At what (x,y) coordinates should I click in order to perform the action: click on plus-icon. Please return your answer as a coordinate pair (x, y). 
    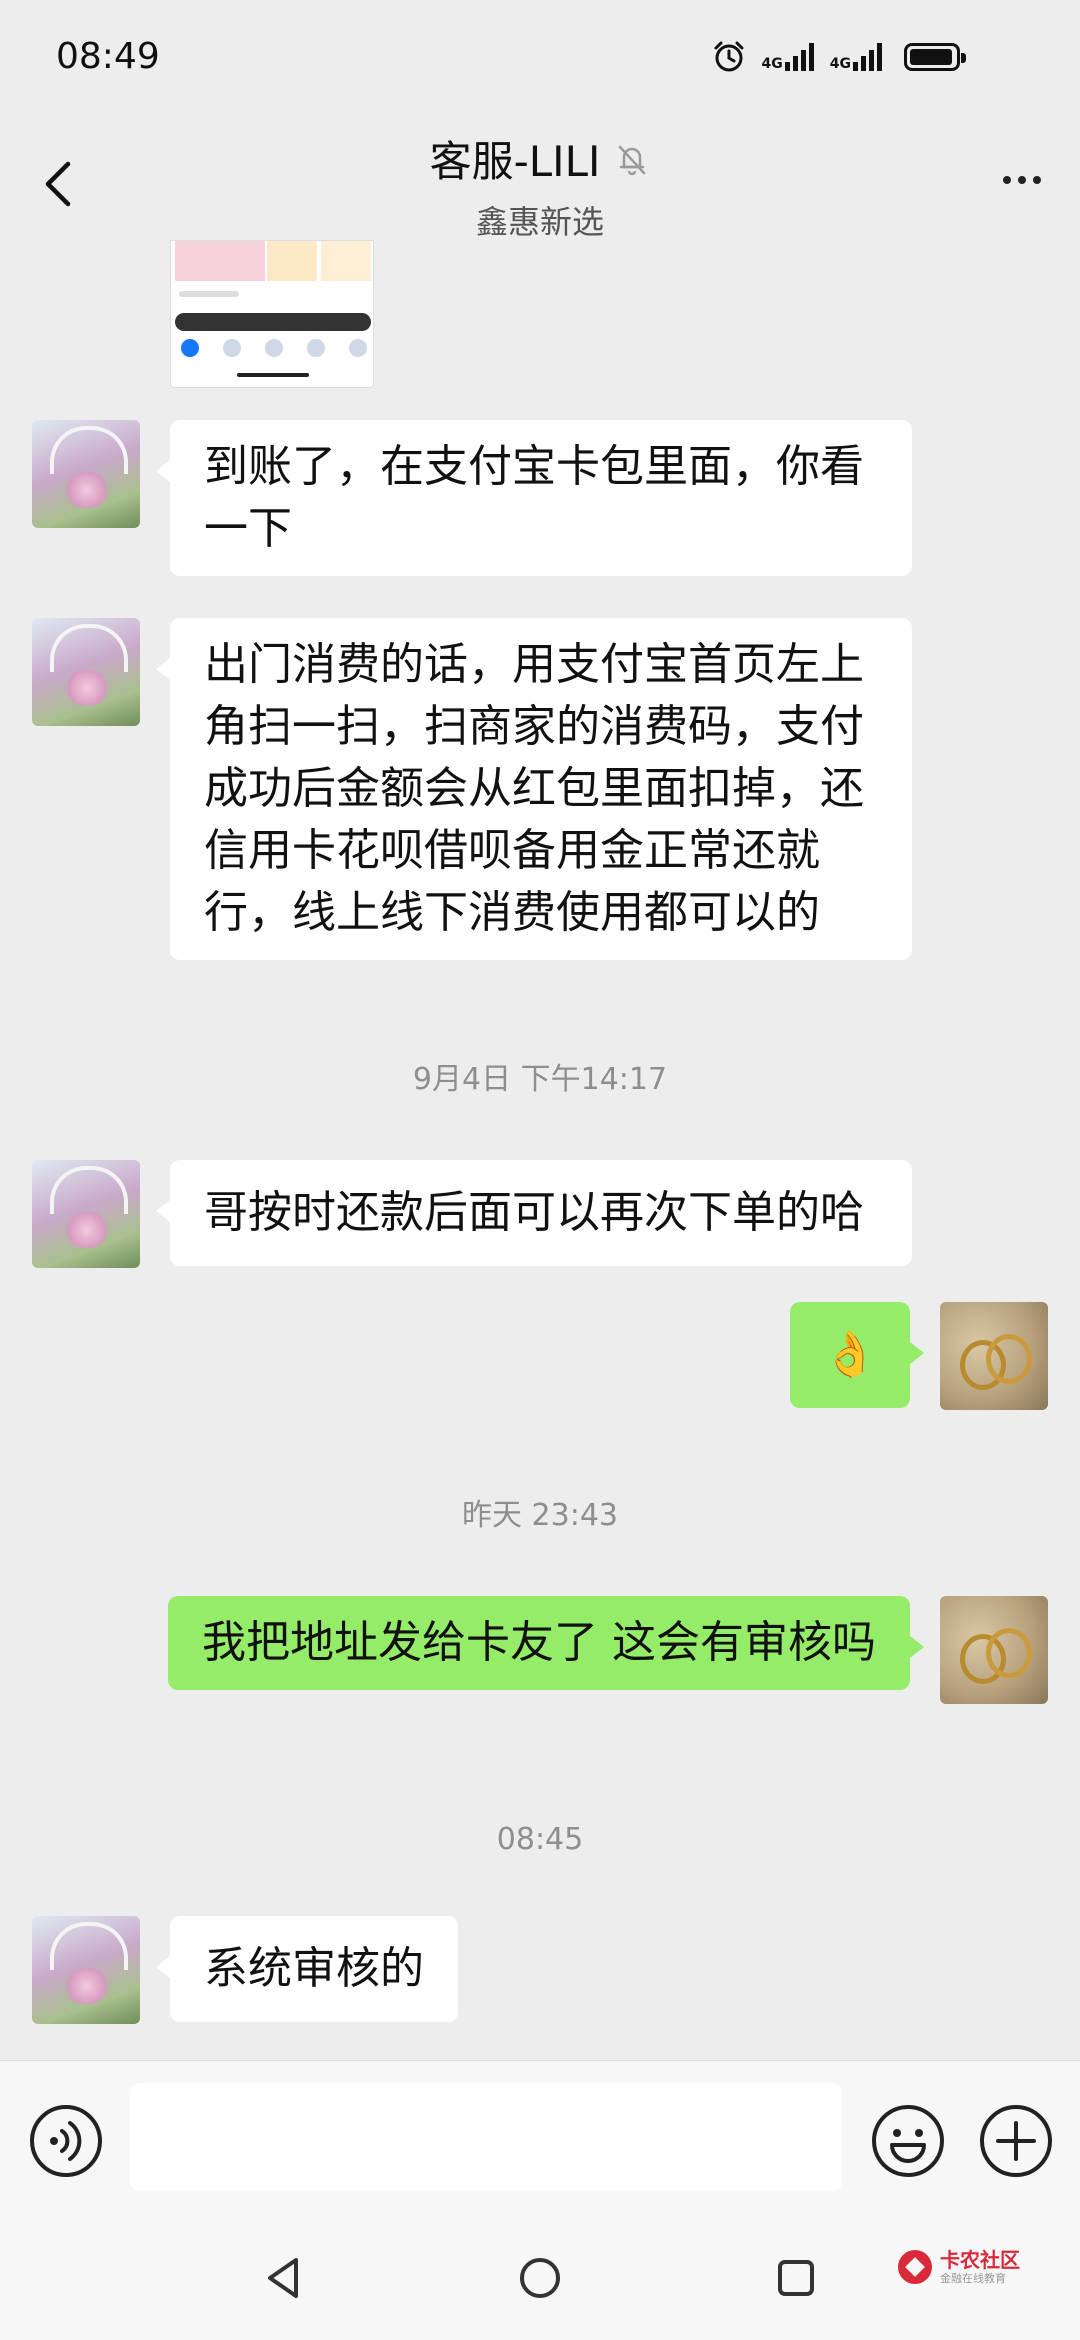
    Looking at the image, I should click on (1016, 2141).